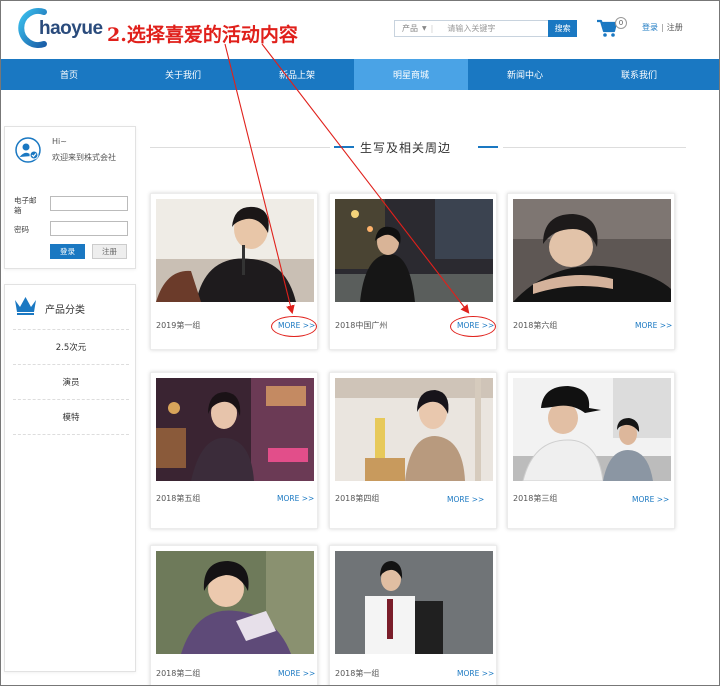 This screenshot has height=686, width=720. I want to click on search-bar: 产品 ▼ | 搜索, so click(485, 28).